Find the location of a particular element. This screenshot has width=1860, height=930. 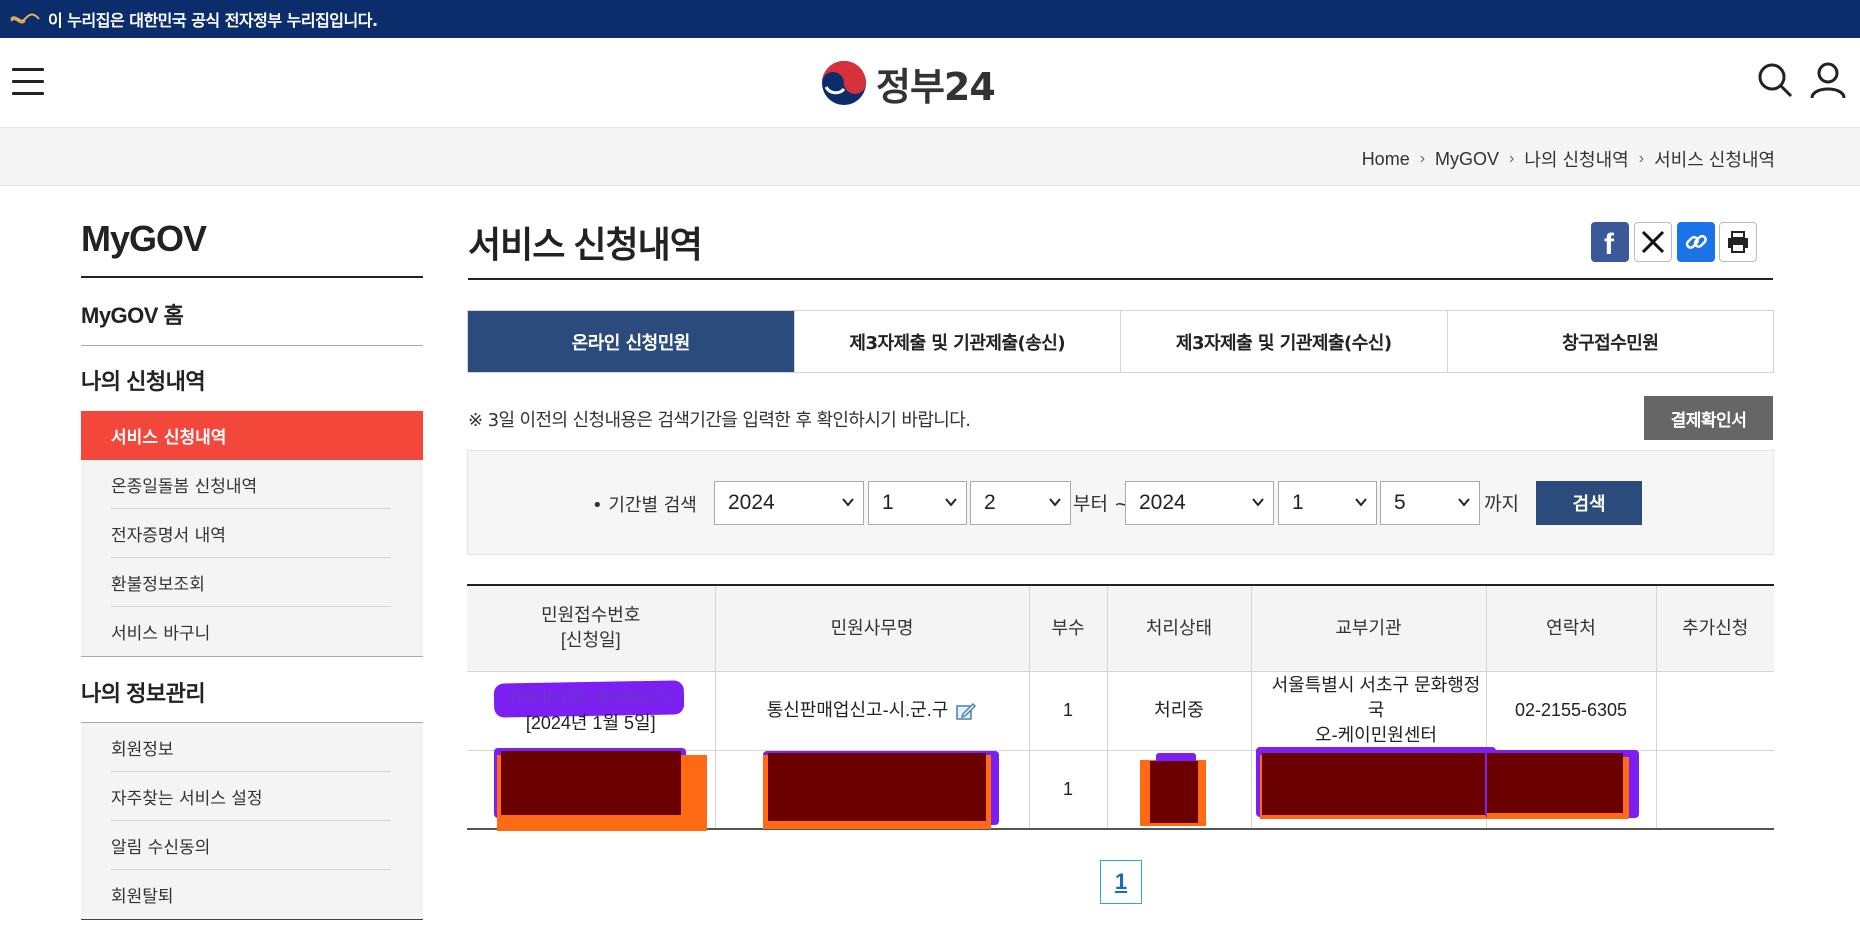

period-search-box: • 기간별 검색 2024 1 2 부터 ~ 2024 1 5 까지 검색 is located at coordinates (1120, 502).